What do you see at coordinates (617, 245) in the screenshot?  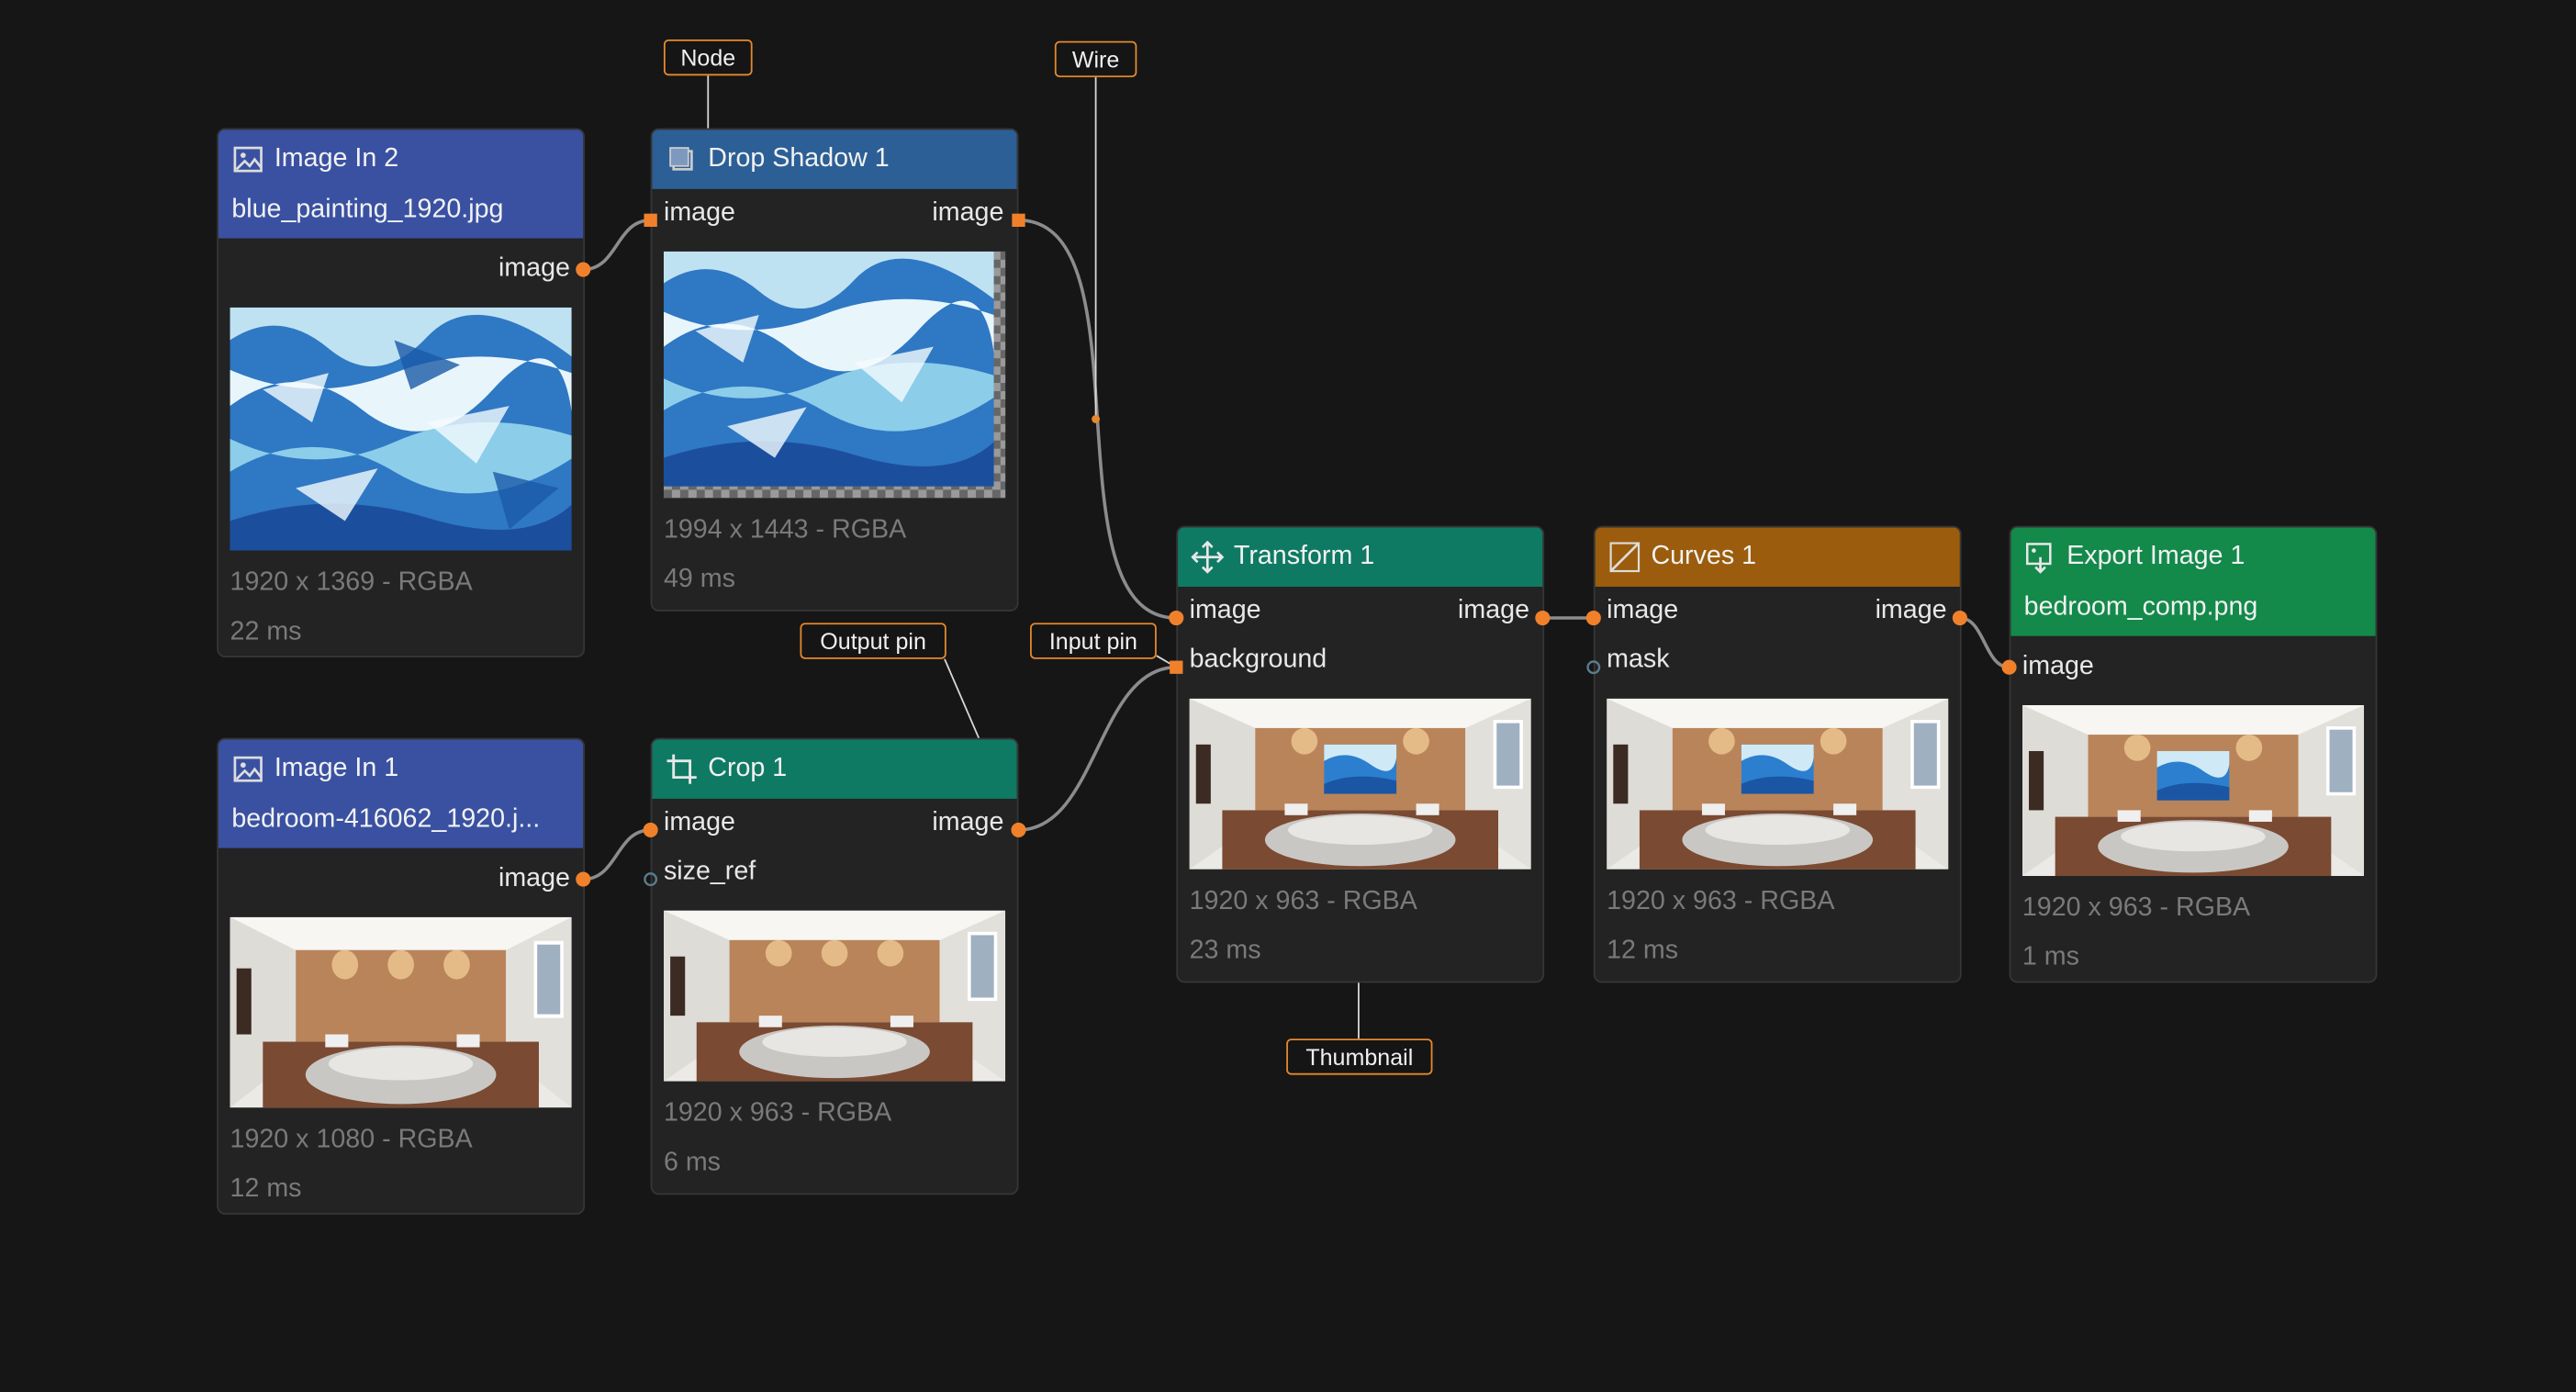 I see `wire-image-in-2-to-drop-shadow` at bounding box center [617, 245].